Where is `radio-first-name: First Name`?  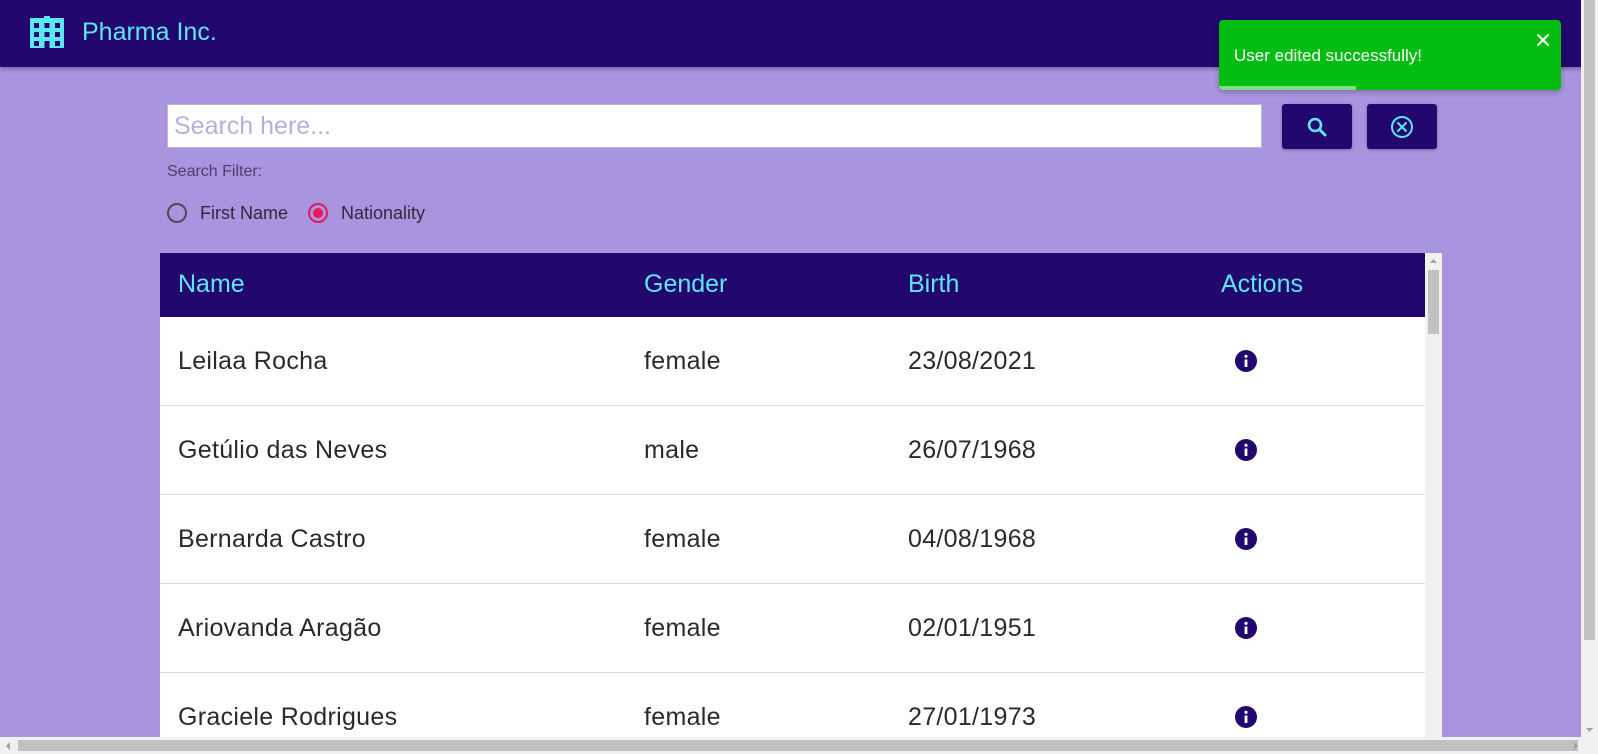
radio-first-name: First Name is located at coordinates (227, 213).